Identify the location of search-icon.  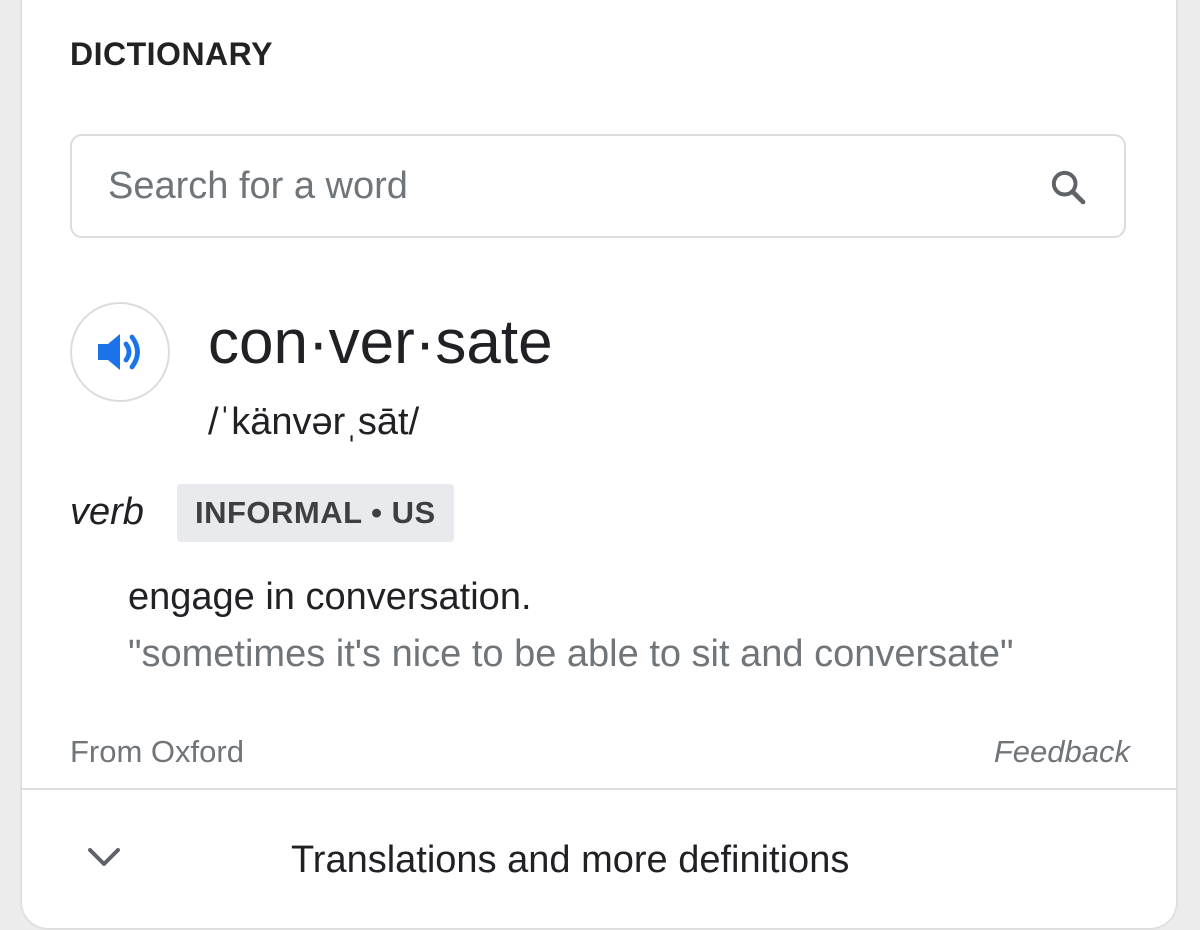
(1068, 187).